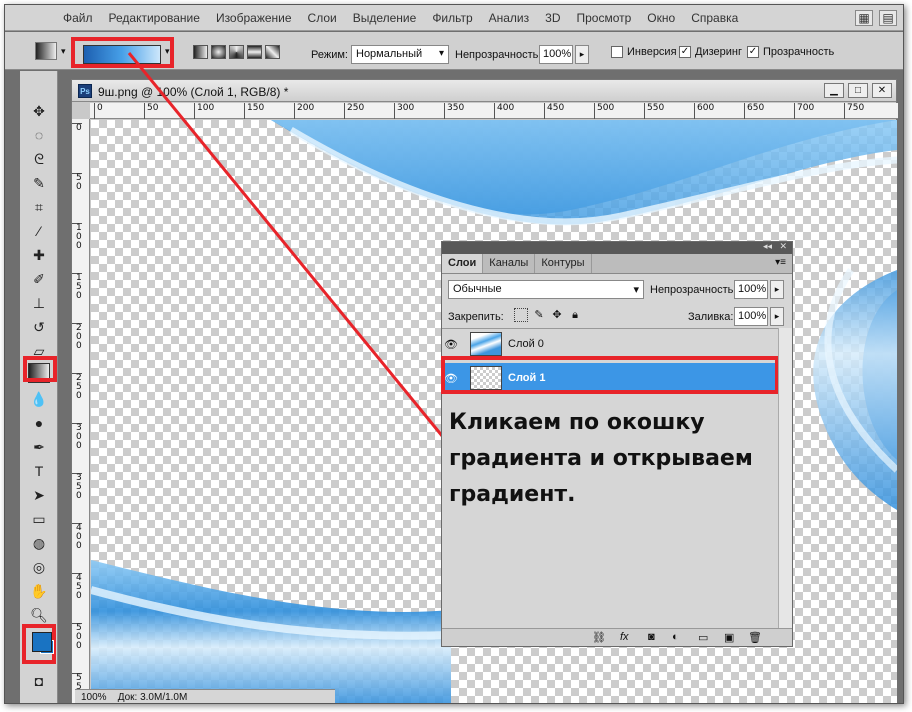 This screenshot has height=712, width=912. What do you see at coordinates (751, 289) in the screenshot?
I see `layer-opacity-input: 100%` at bounding box center [751, 289].